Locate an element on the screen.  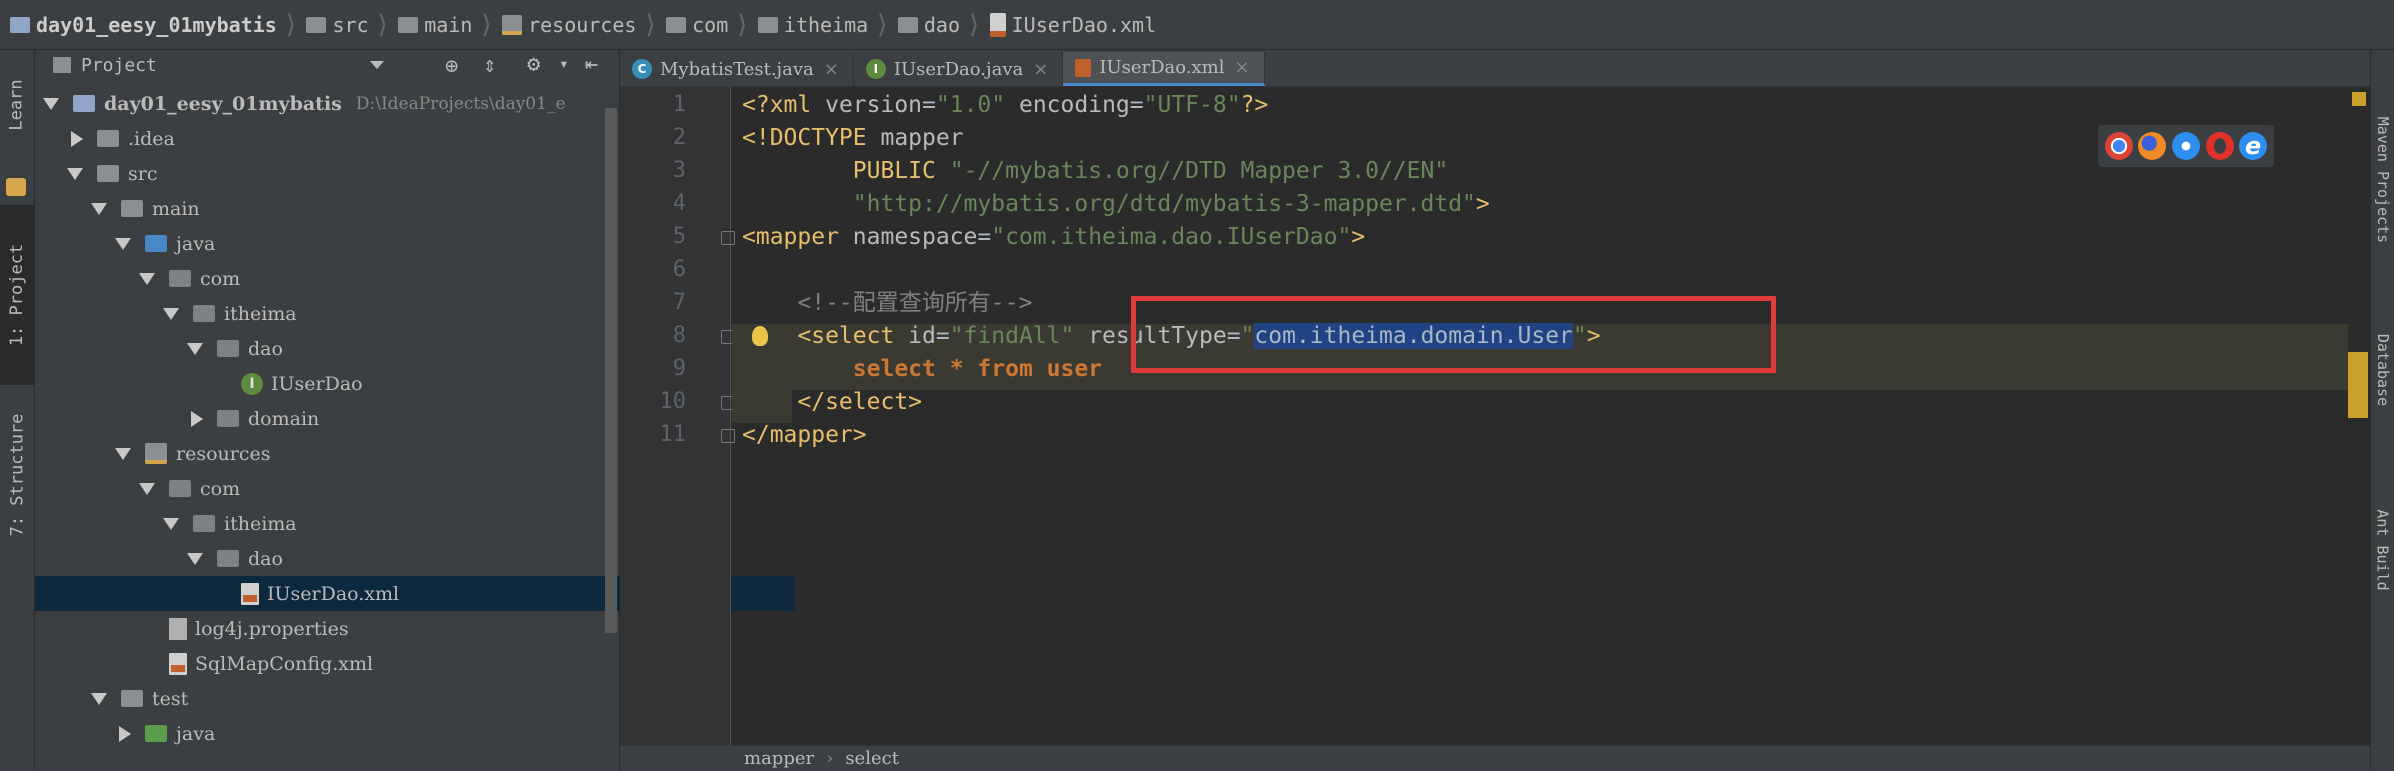
firefox-icon is located at coordinates (2152, 146).